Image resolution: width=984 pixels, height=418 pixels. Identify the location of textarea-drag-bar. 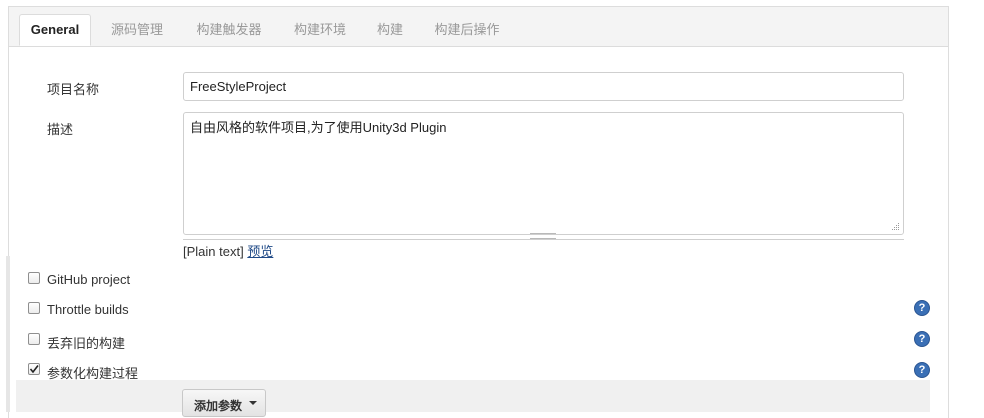
(543, 236).